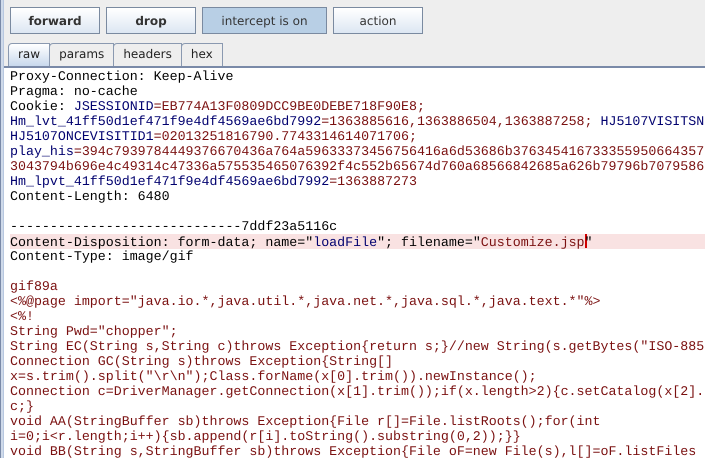 The width and height of the screenshot is (705, 458). What do you see at coordinates (354, 451) in the screenshot?
I see `code-line: void BB(String s,StringBuffer sb)throws Exception{File oF=new File(s),l[]=oF.listFiles` at bounding box center [354, 451].